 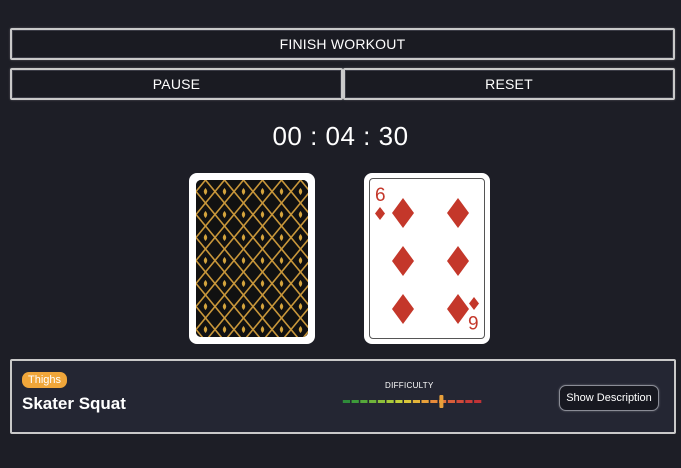 I want to click on muscle-group-badge: Thighs, so click(x=45, y=380).